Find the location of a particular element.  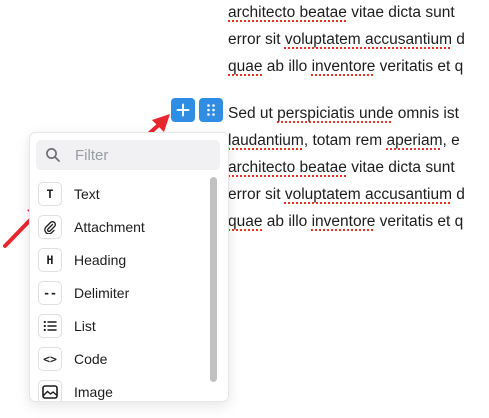

menu-item-label: Heading is located at coordinates (100, 259).